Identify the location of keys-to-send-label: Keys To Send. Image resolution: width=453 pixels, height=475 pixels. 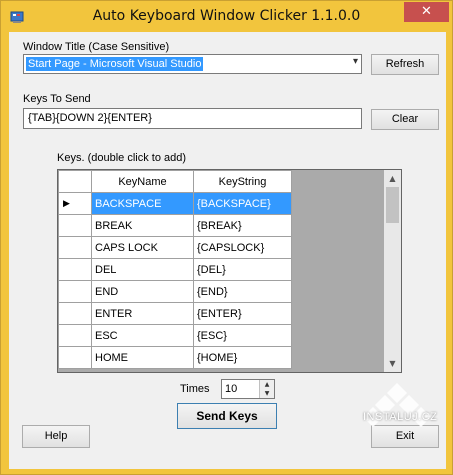
(57, 99).